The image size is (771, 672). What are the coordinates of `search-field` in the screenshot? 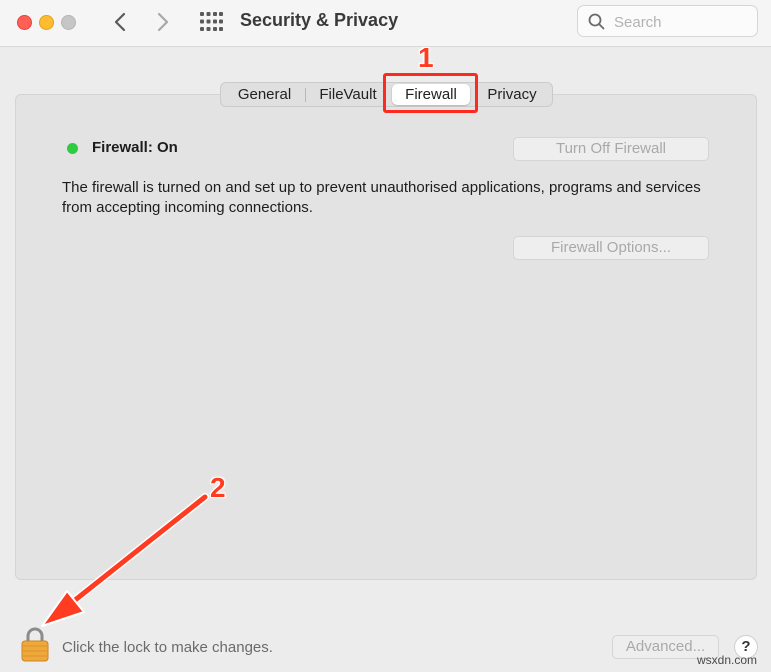 It's located at (667, 21).